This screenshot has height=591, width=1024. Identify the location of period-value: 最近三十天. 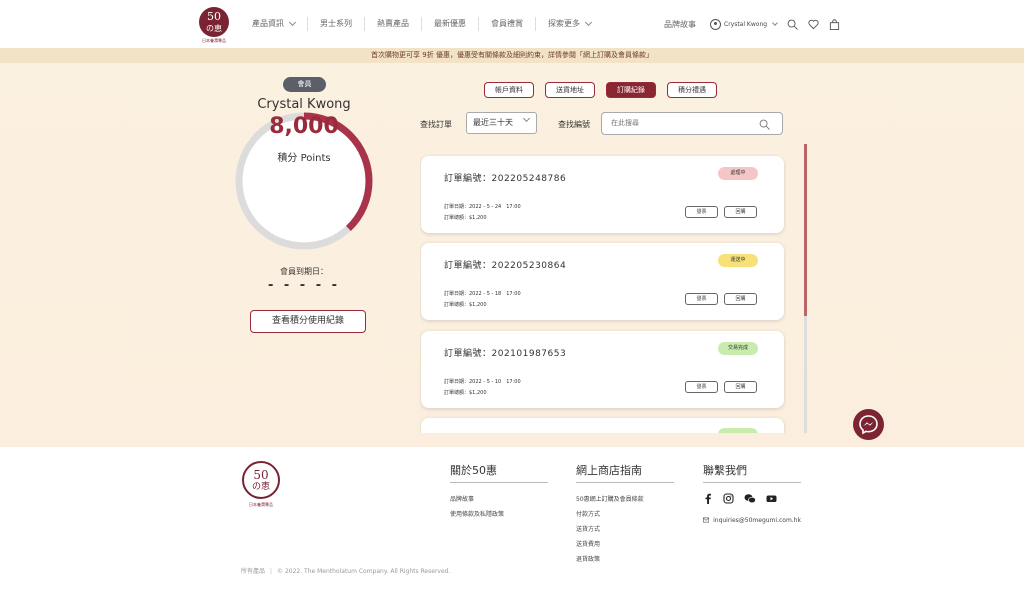
(493, 122).